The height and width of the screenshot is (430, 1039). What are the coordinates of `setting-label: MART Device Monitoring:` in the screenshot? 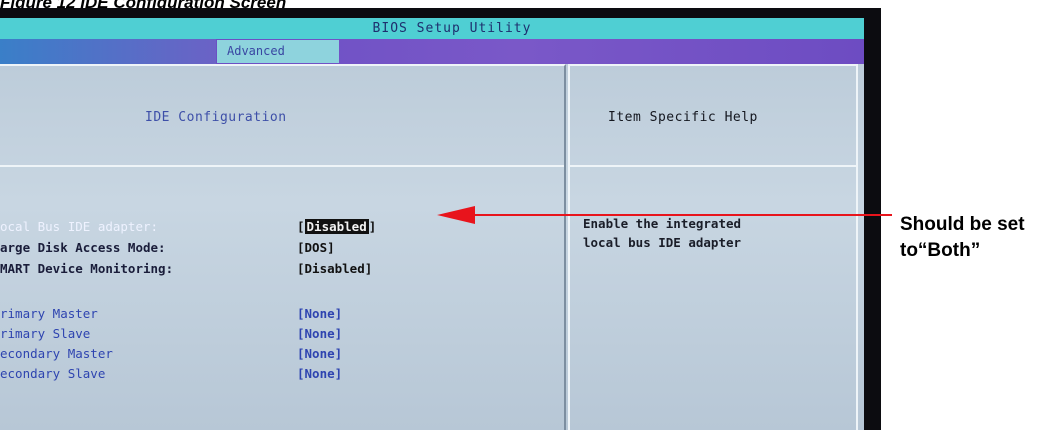 It's located at (87, 268).